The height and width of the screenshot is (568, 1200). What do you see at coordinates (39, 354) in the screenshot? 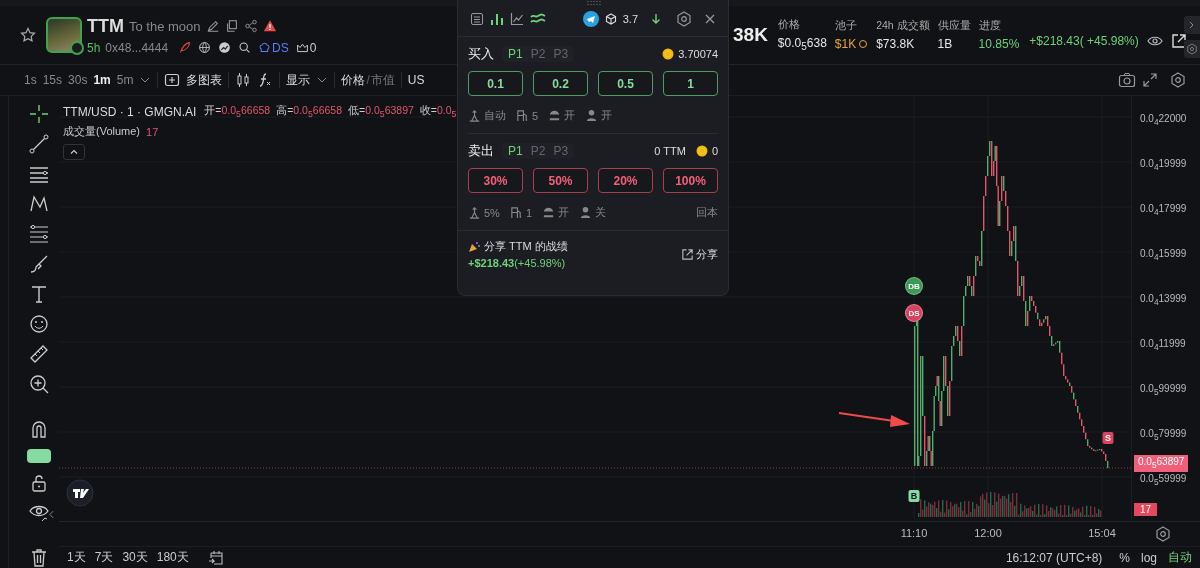
I see `ruler-icon` at bounding box center [39, 354].